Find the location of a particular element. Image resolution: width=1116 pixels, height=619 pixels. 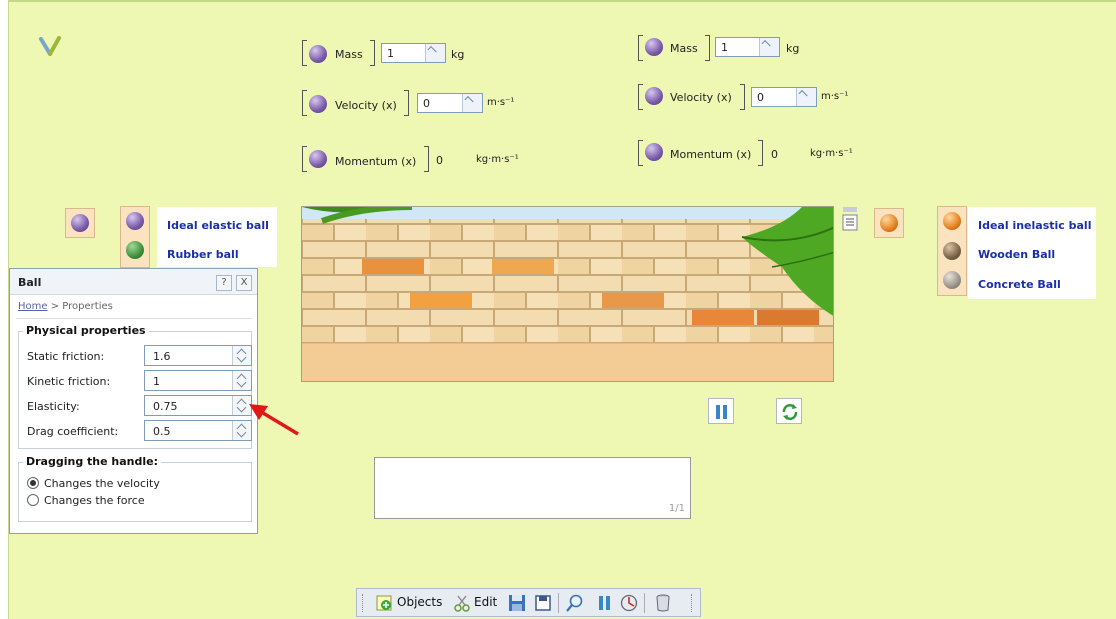

ideal-elastic-ball-icon is located at coordinates (135, 221).